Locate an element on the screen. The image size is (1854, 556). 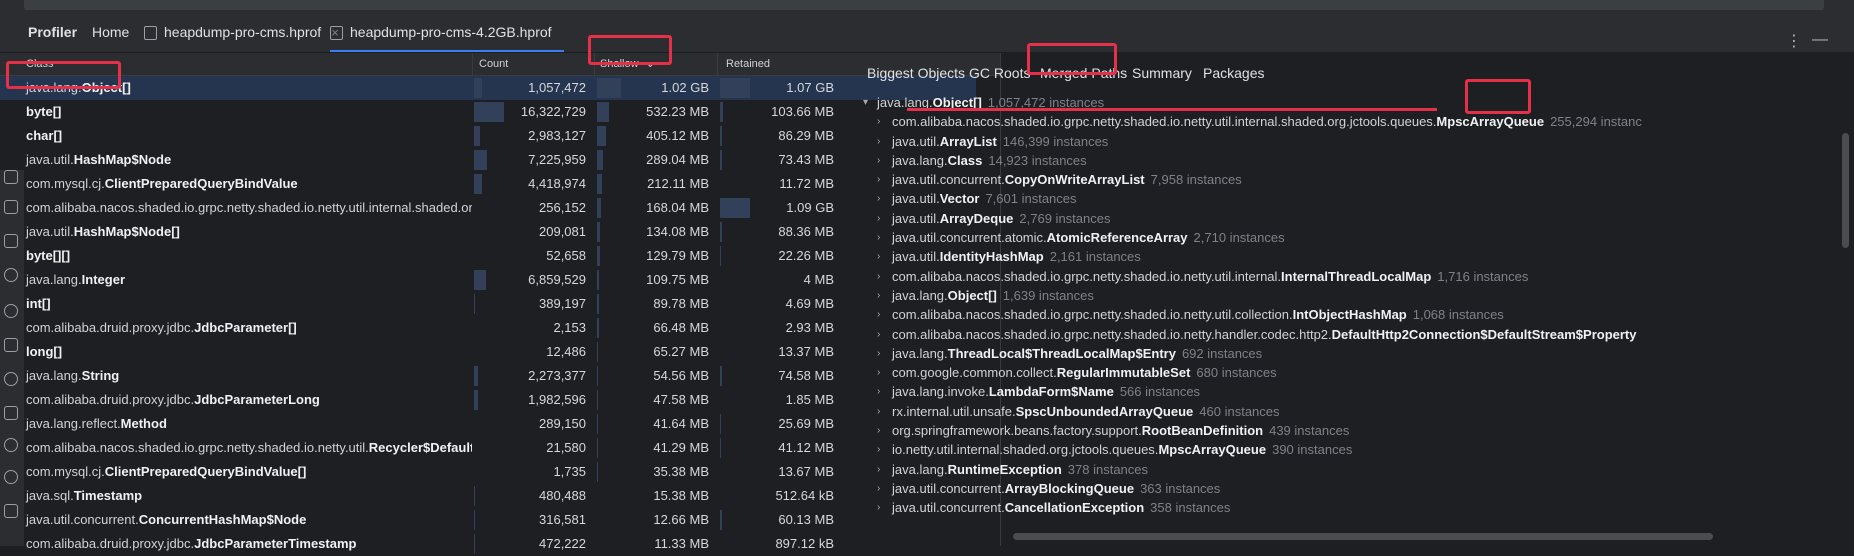
tree-node: › java.lang.Object[] 1,639 instances is located at coordinates (1359, 295).